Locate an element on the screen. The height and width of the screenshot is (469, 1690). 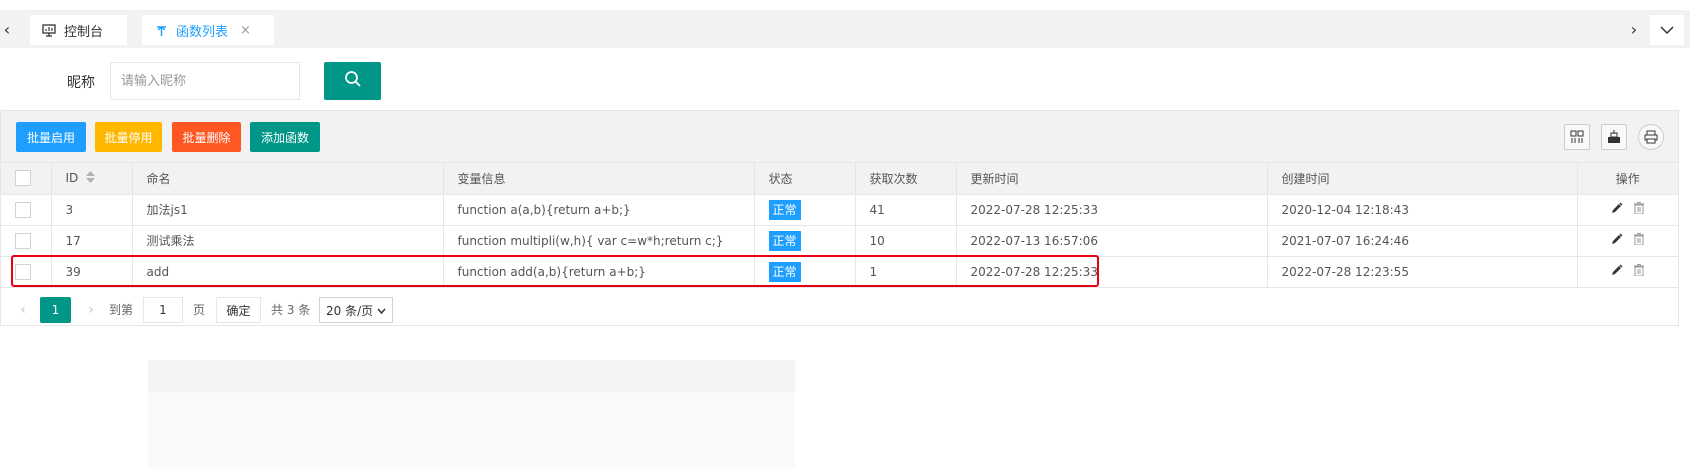
pagination: ‹ 1 › 到第 页 确定 共 3 条 20 条/页 is located at coordinates (839, 310).